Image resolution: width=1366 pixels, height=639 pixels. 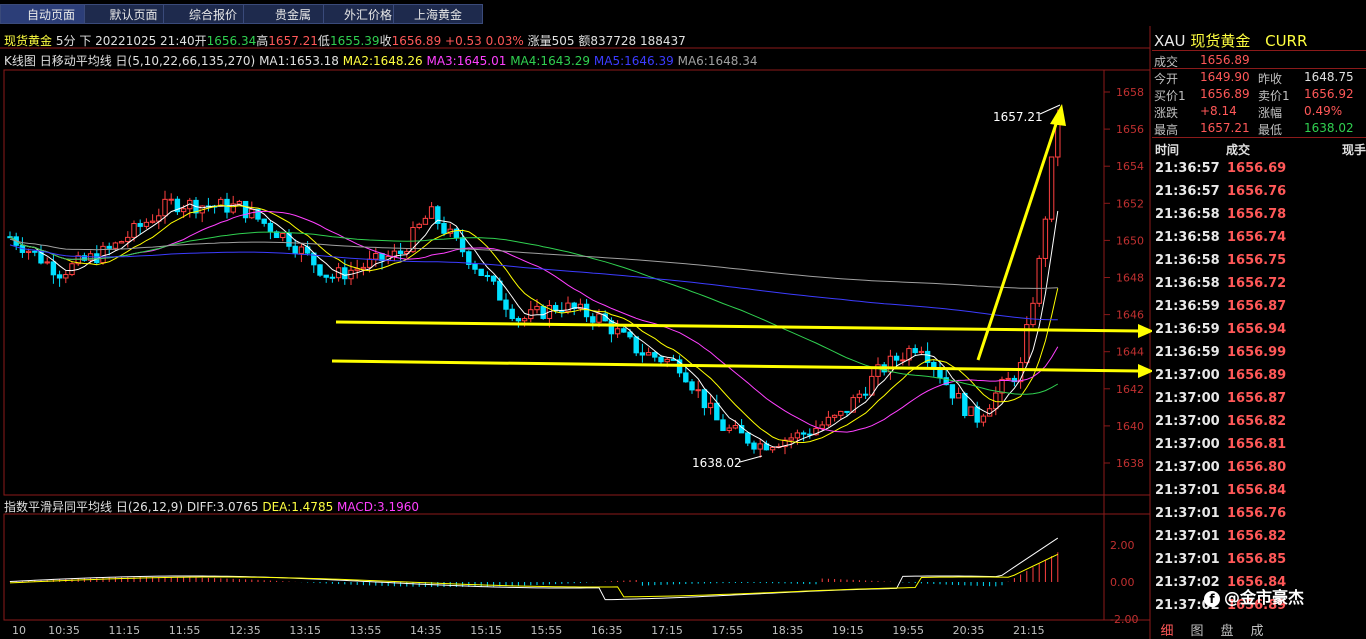 I want to click on low-value: 1638.02, so click(x=1329, y=128).